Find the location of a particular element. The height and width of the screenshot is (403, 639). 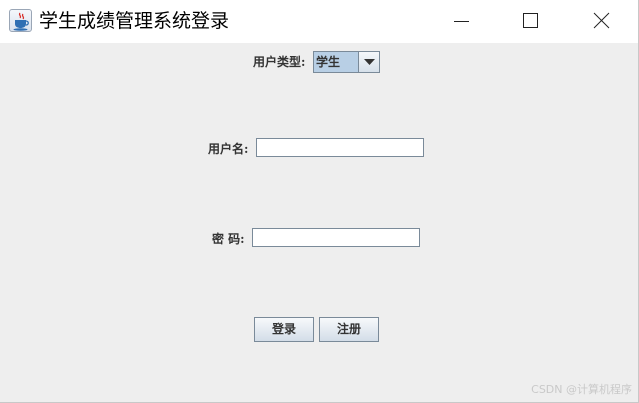

register-button: 注册 is located at coordinates (349, 329).